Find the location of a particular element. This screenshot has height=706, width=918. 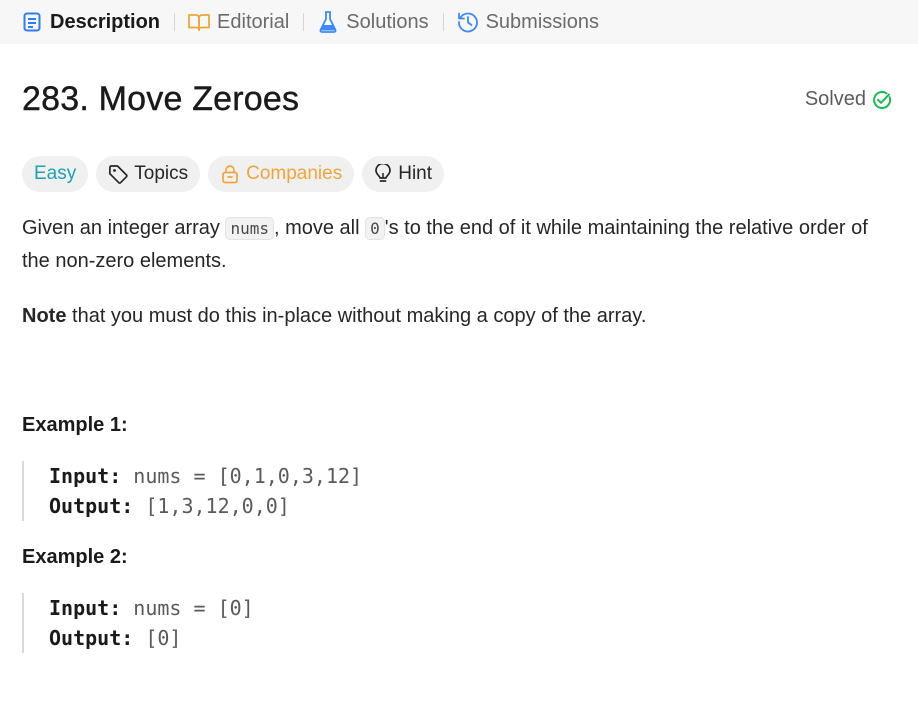

description-icon is located at coordinates (32, 22).